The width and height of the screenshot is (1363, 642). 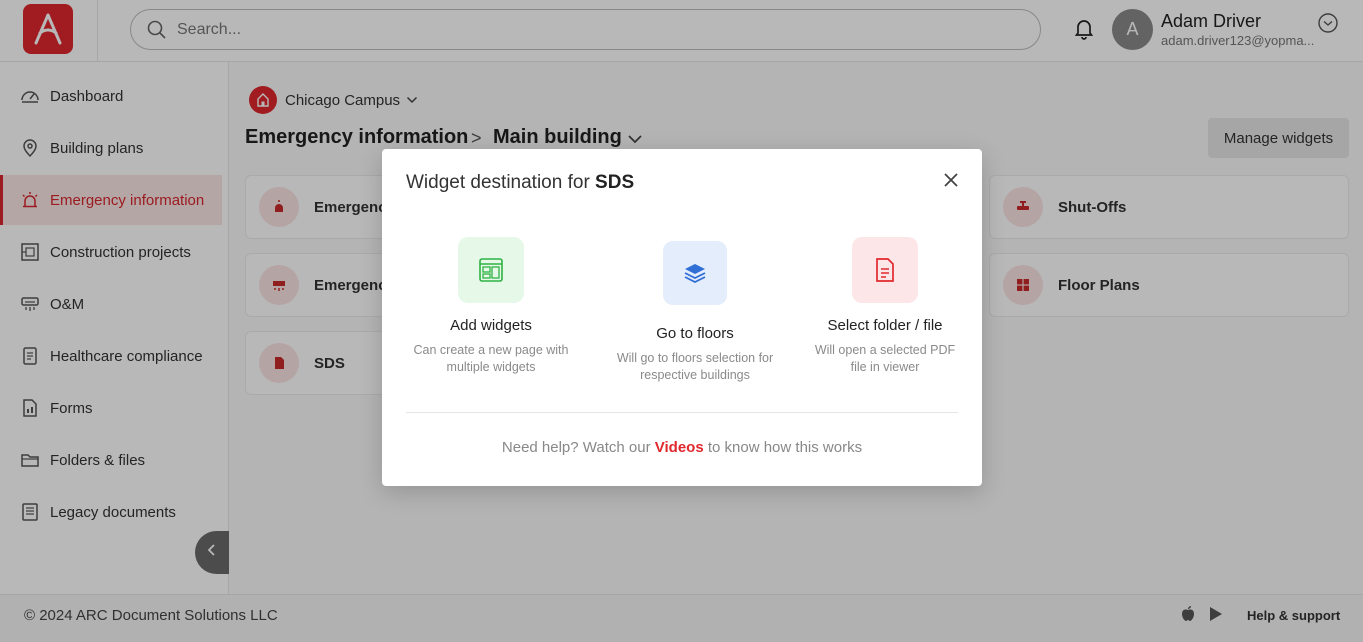 What do you see at coordinates (615, 182) in the screenshot?
I see `modal-title-target: SDS` at bounding box center [615, 182].